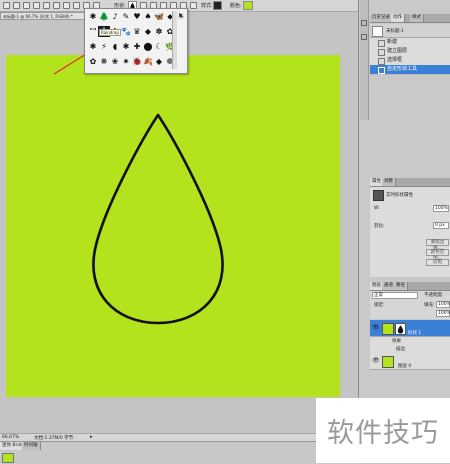 This screenshot has width=450, height=464. Describe the element at coordinates (379, 305) in the screenshot. I see `lock-label: 锁定:` at that location.